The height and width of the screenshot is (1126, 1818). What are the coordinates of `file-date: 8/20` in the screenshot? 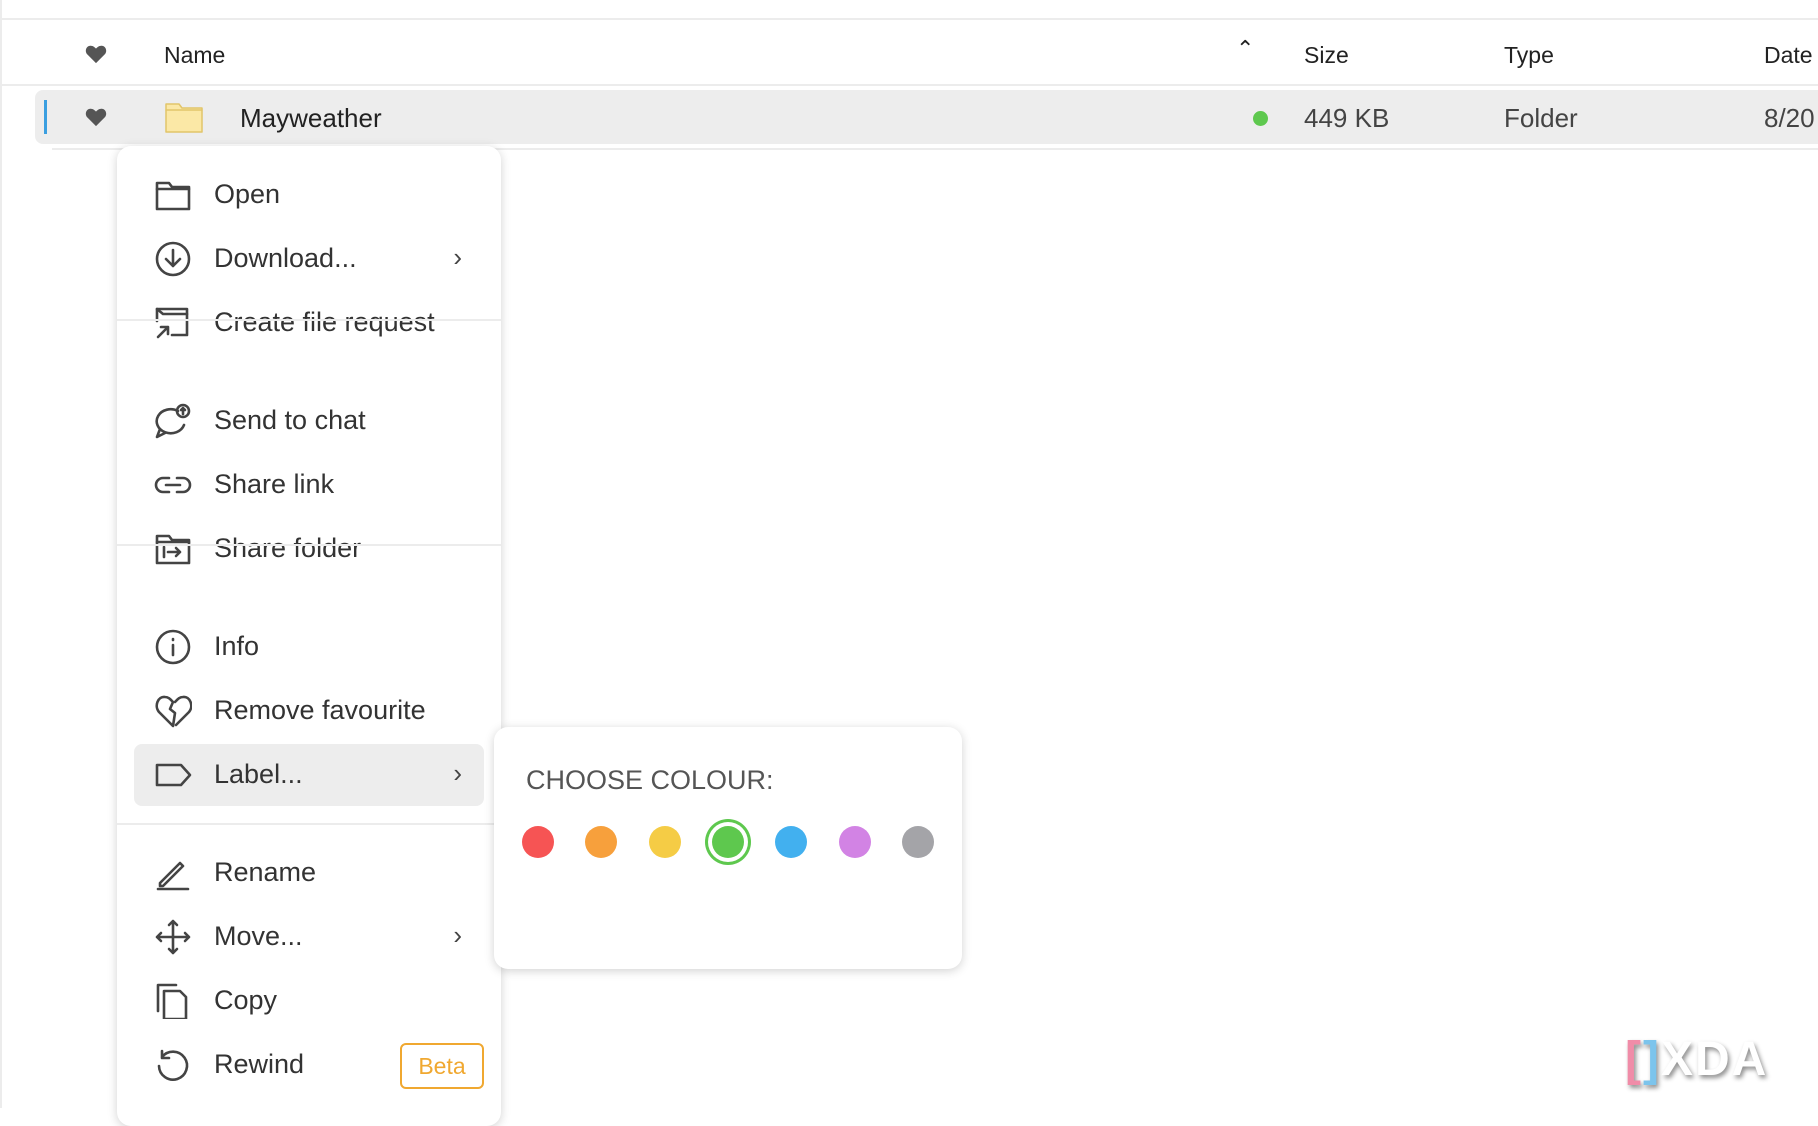 It's located at (1789, 118).